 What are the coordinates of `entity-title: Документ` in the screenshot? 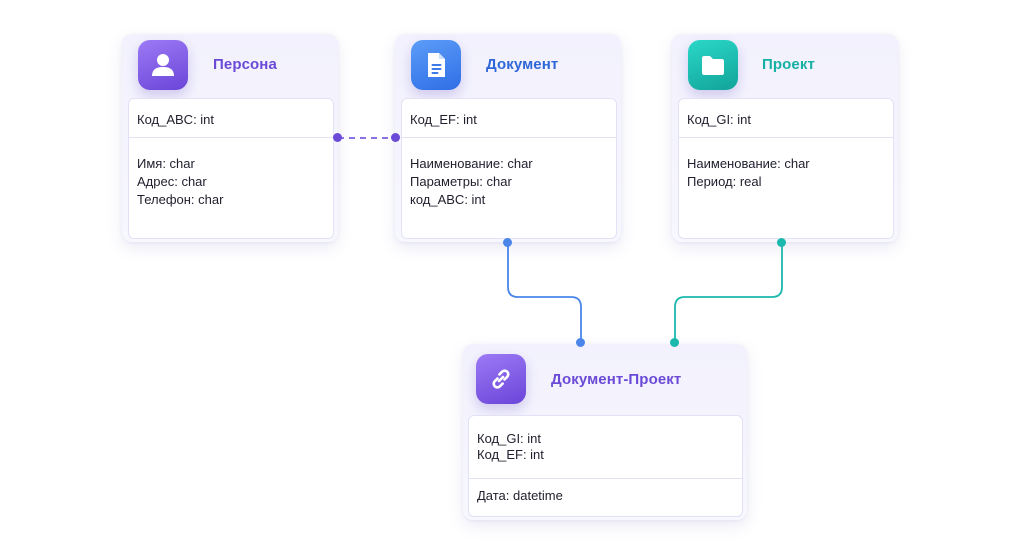 It's located at (522, 64).